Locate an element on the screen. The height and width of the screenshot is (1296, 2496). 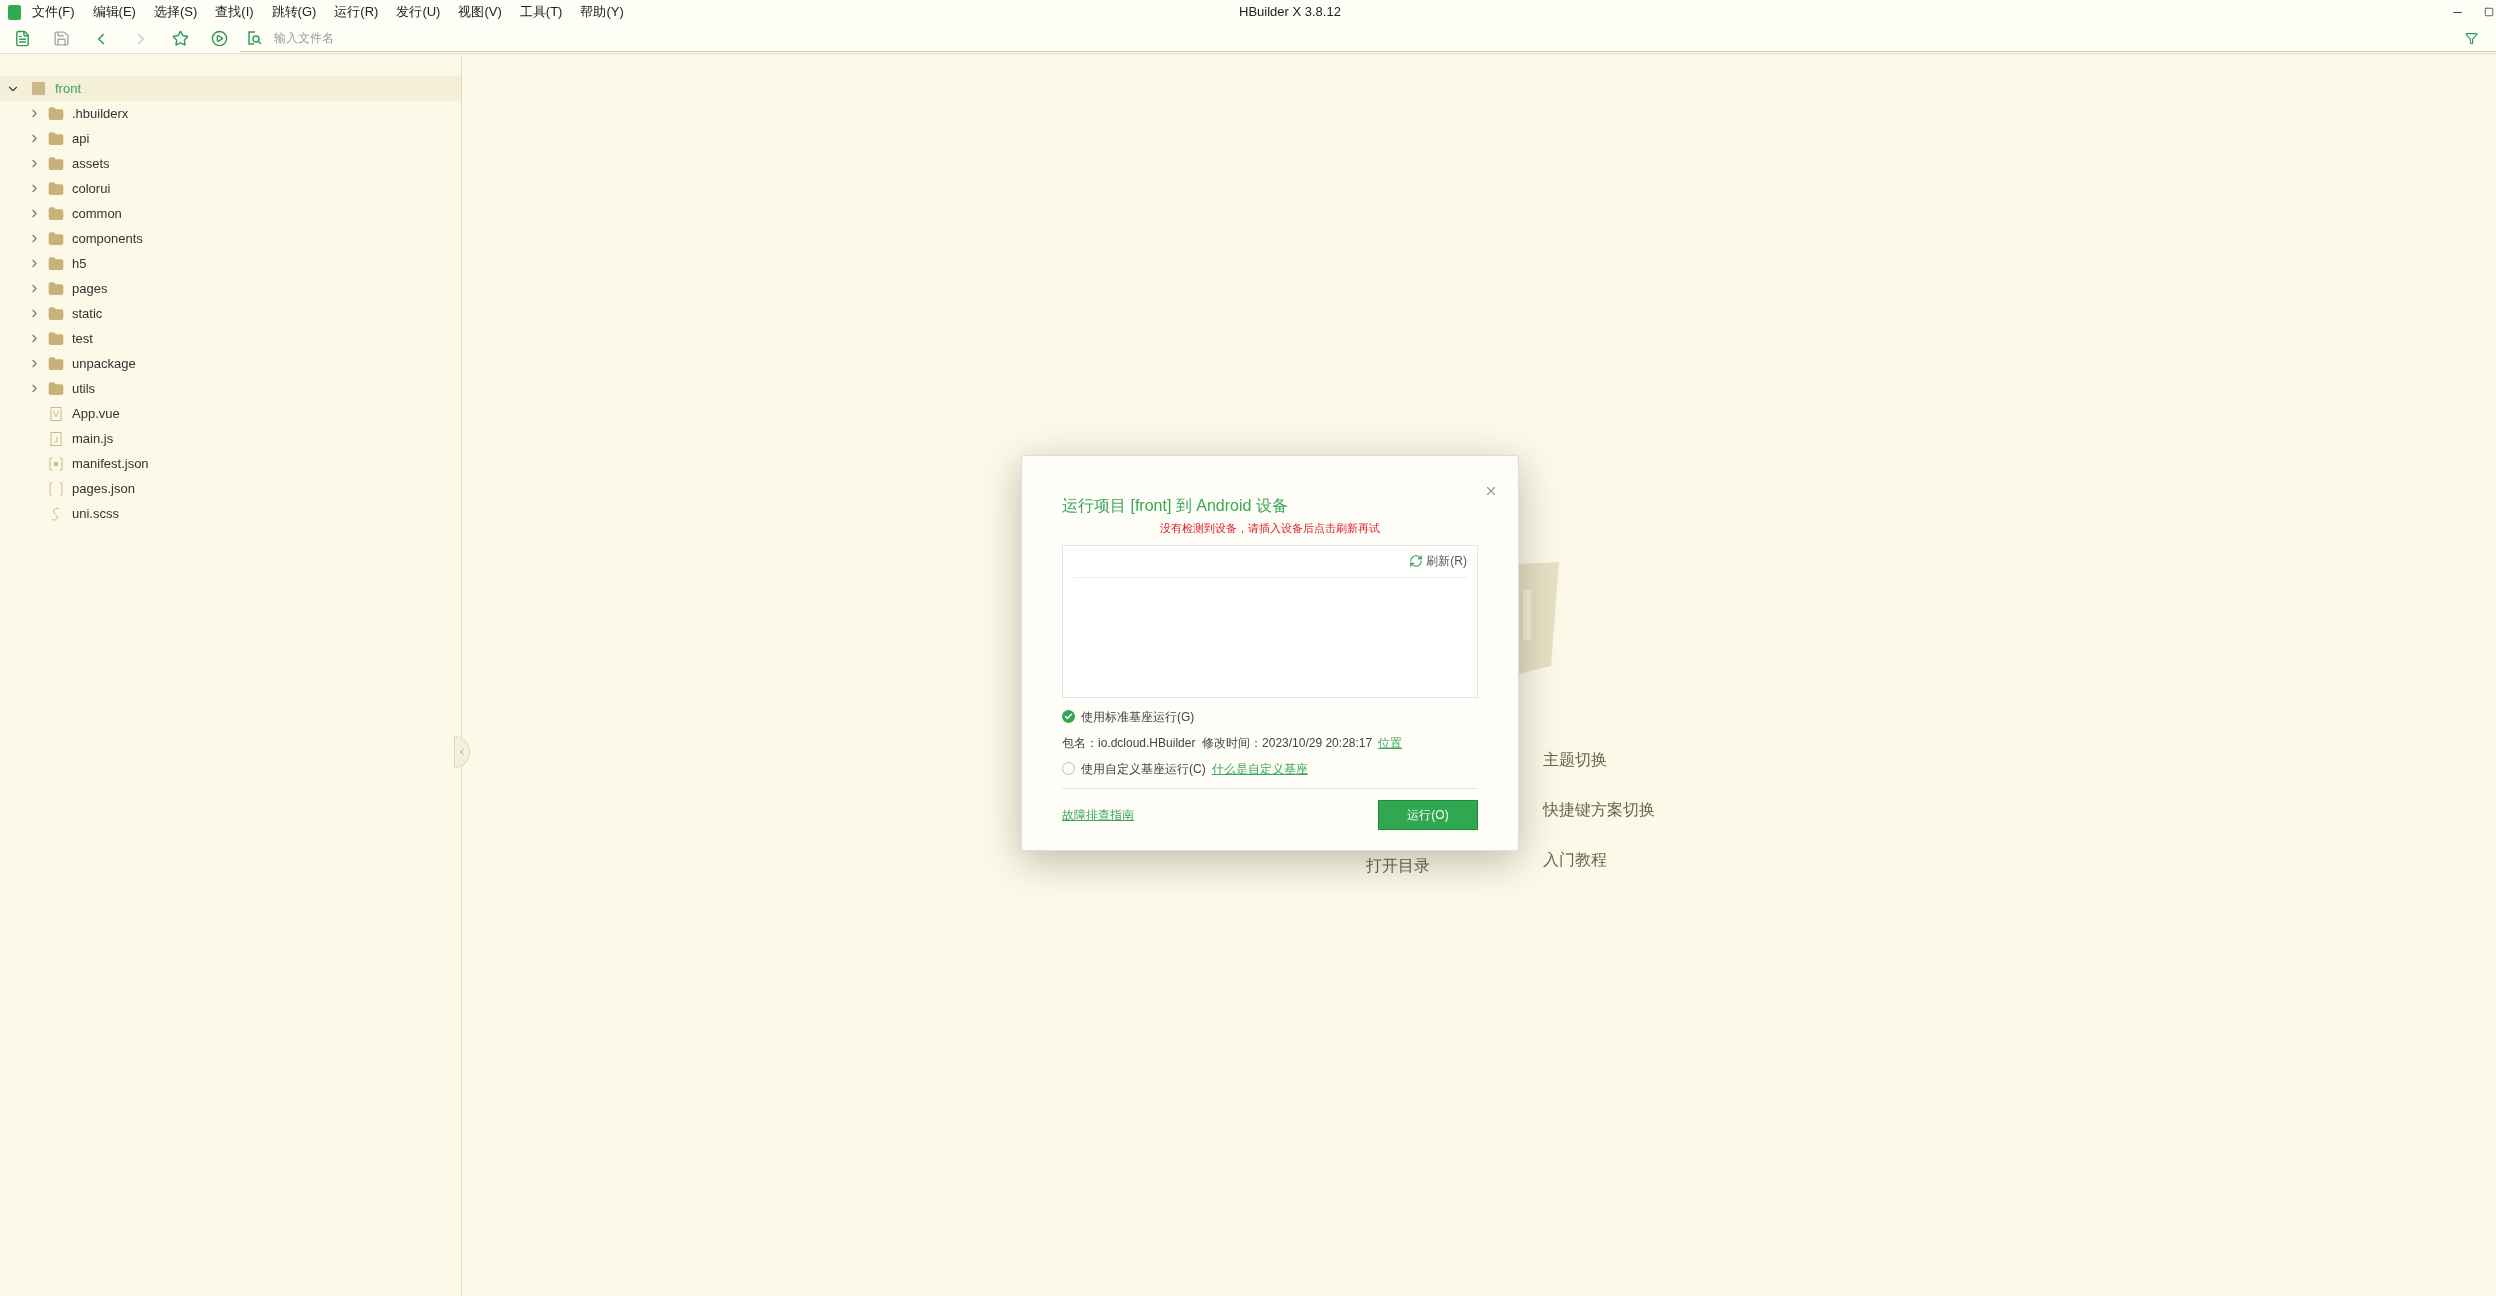
collapse-icon is located at coordinates (462, 752).